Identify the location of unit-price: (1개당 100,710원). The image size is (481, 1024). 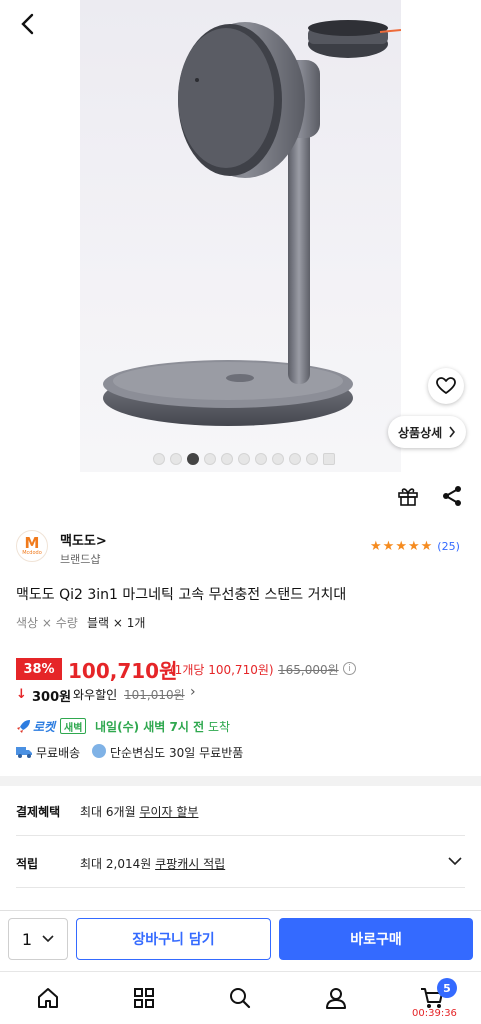
(222, 670).